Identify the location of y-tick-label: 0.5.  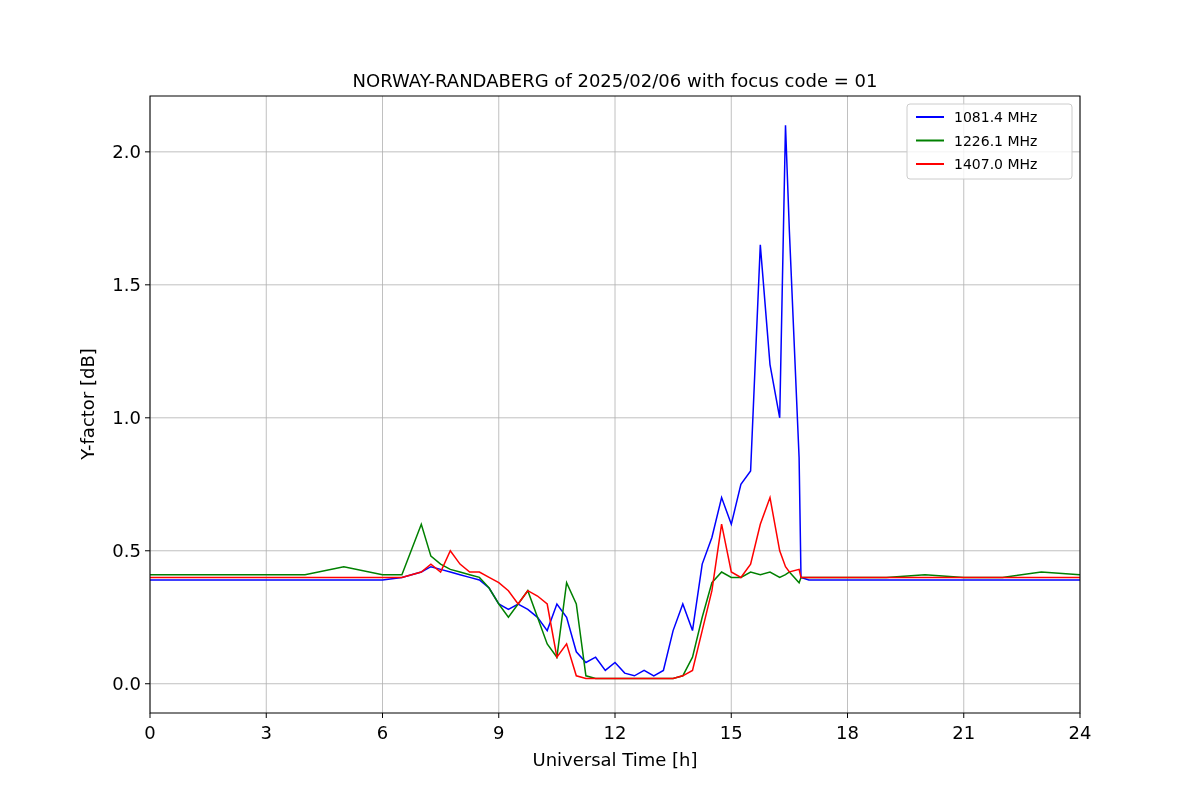
(126, 550).